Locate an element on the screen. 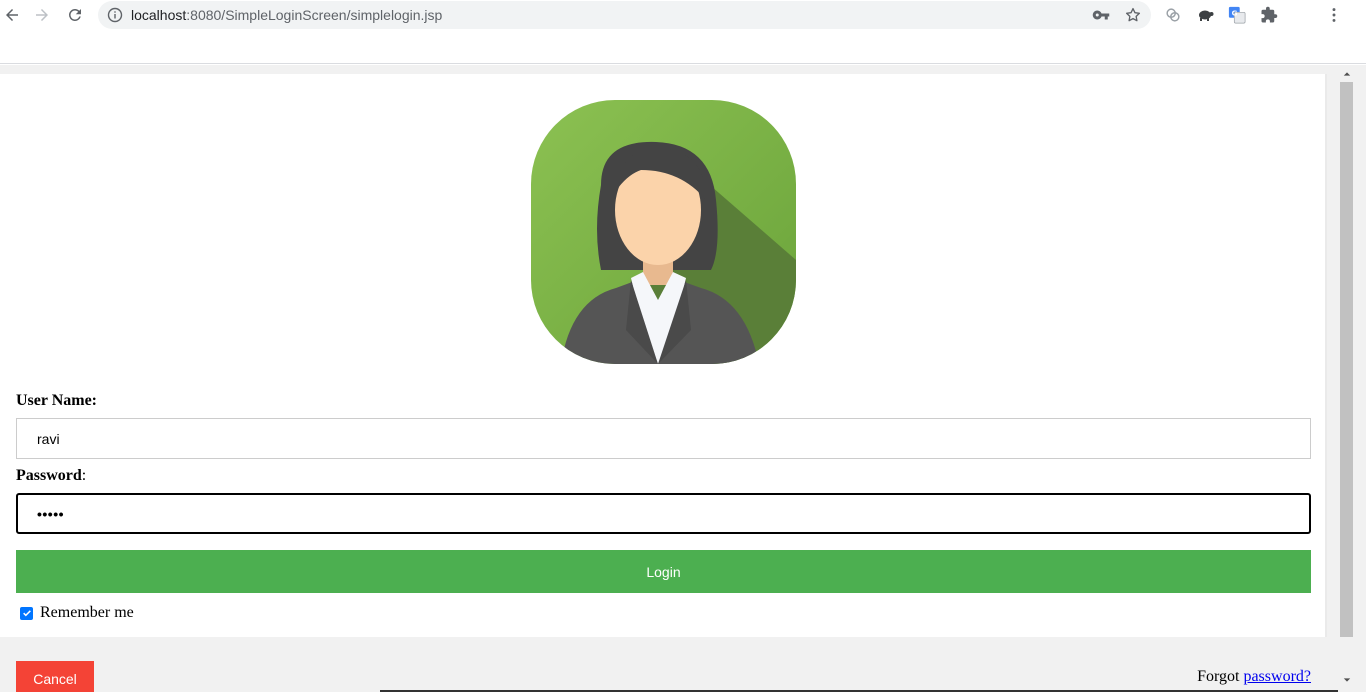 The width and height of the screenshot is (1366, 692). forgot-password-link: password? is located at coordinates (1277, 676).